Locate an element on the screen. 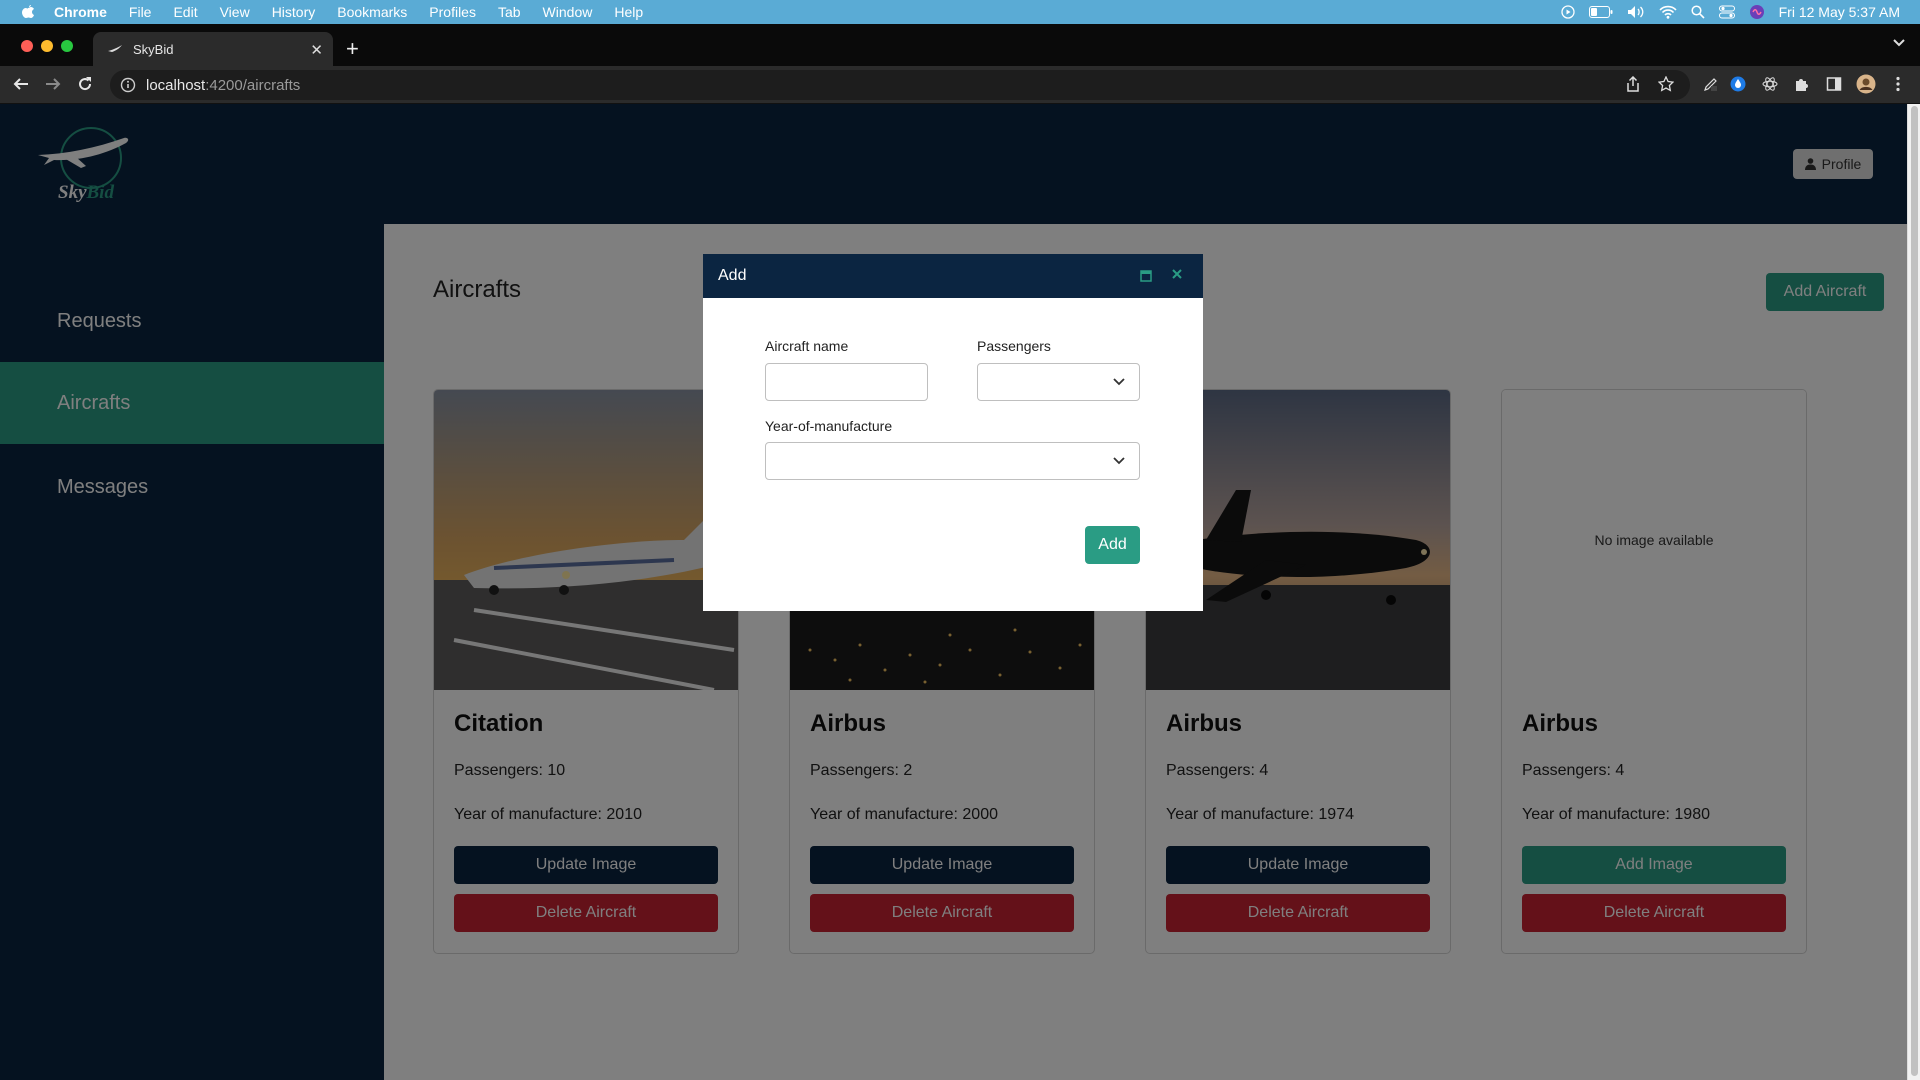 Image resolution: width=1920 pixels, height=1080 pixels. dialog-title: Add is located at coordinates (732, 275).